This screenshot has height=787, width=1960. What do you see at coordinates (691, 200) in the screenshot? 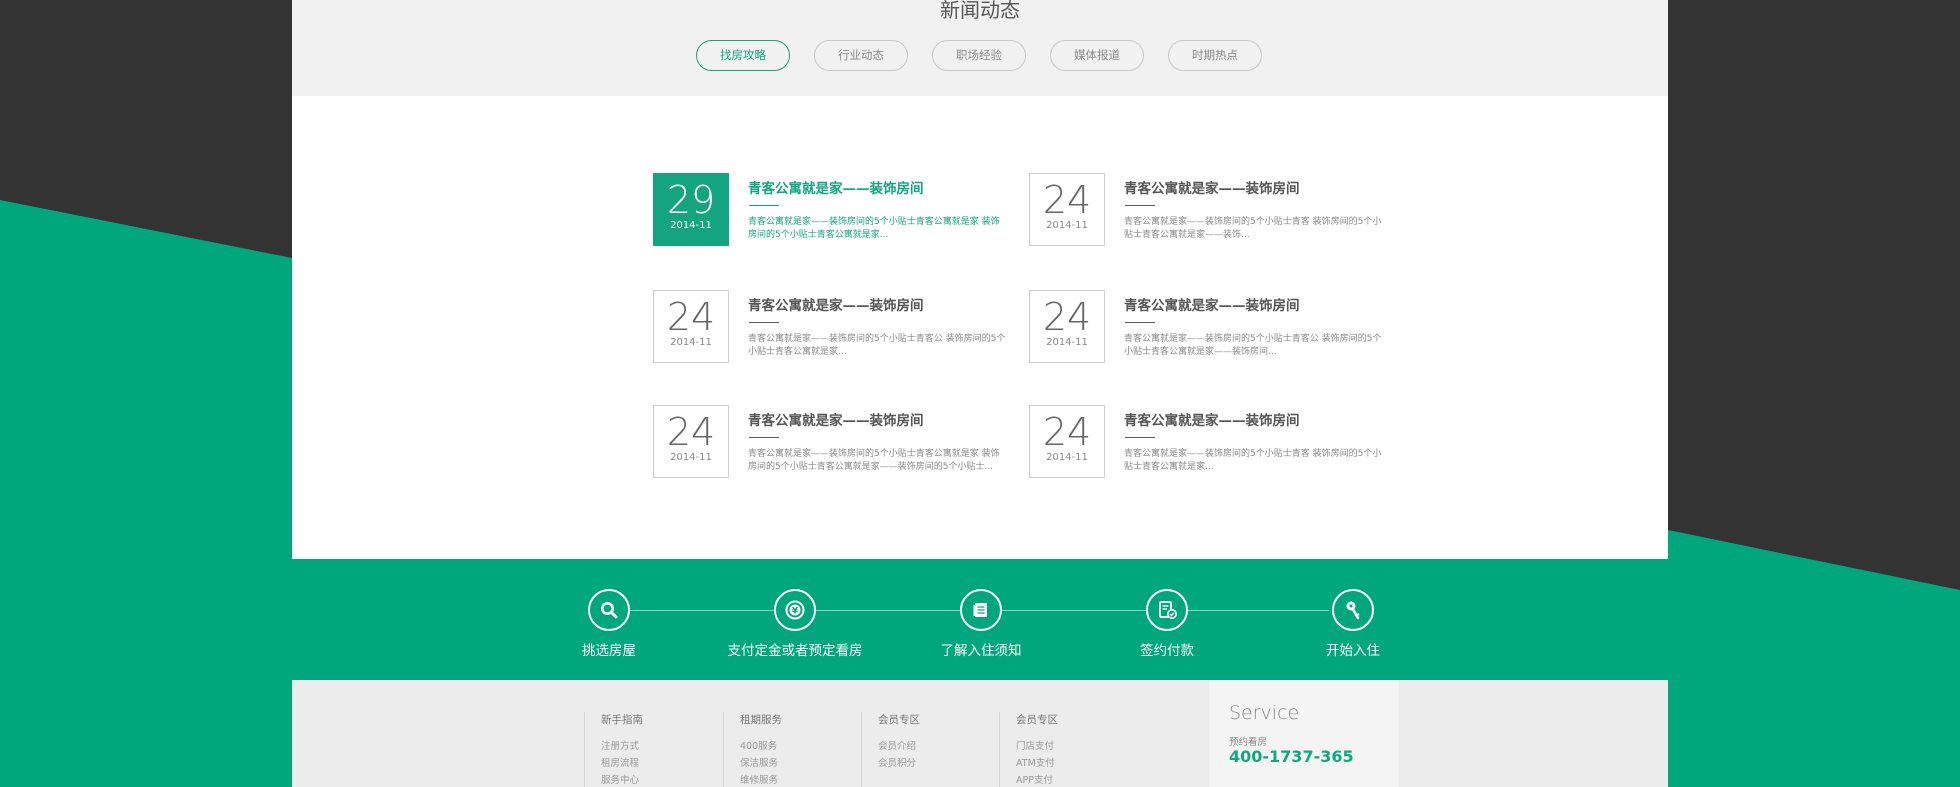
I see `news-day: 29` at bounding box center [691, 200].